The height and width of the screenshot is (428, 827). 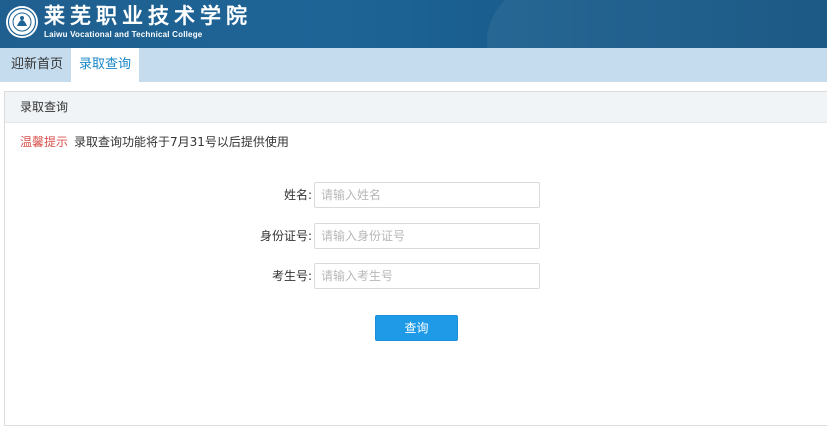 I want to click on exam-number-input, so click(x=427, y=276).